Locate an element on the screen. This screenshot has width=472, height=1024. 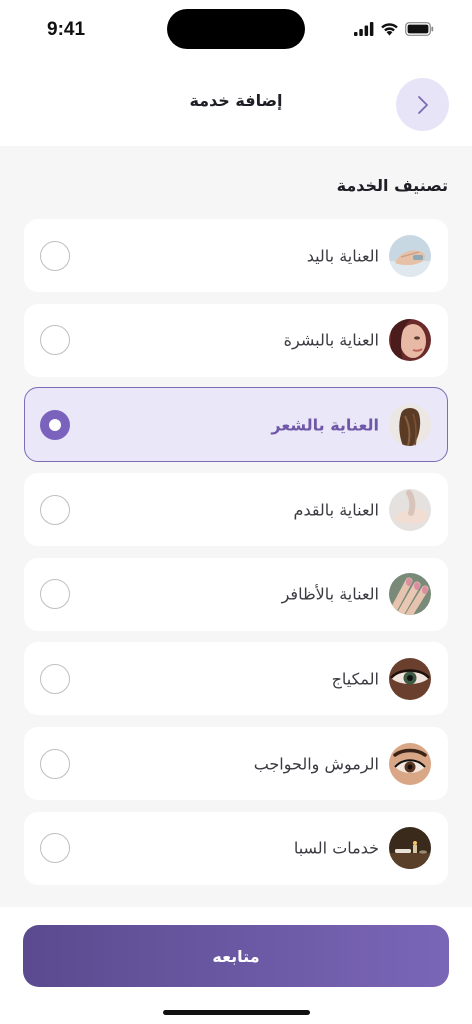
header: إضافة خدمة is located at coordinates (236, 103).